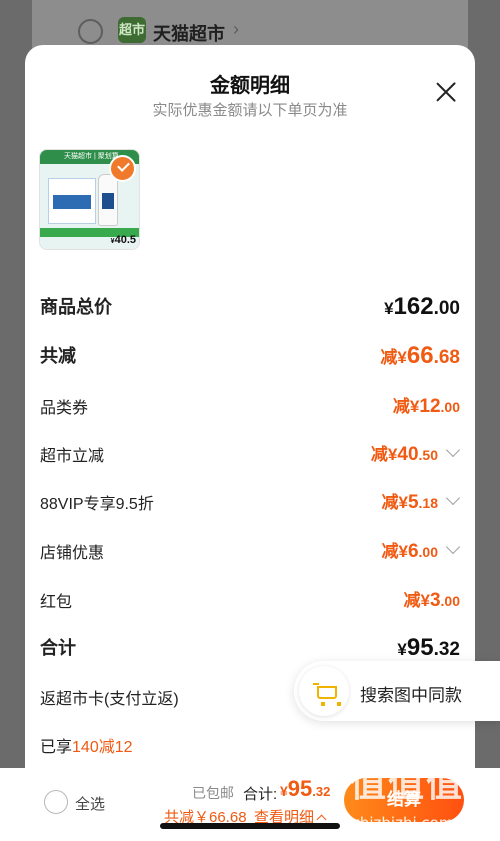 Image resolution: width=500 pixels, height=841 pixels. I want to click on checkmark-icon, so click(122, 168).